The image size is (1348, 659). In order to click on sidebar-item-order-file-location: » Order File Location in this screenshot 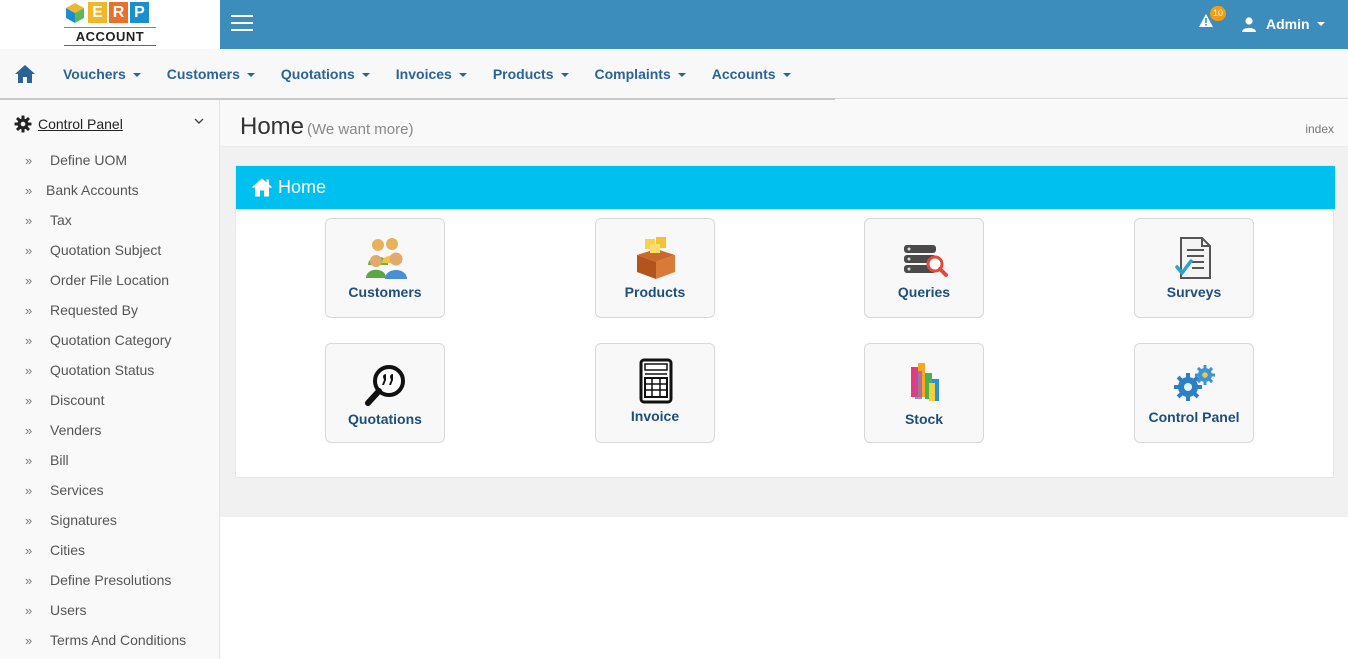, I will do `click(109, 280)`.